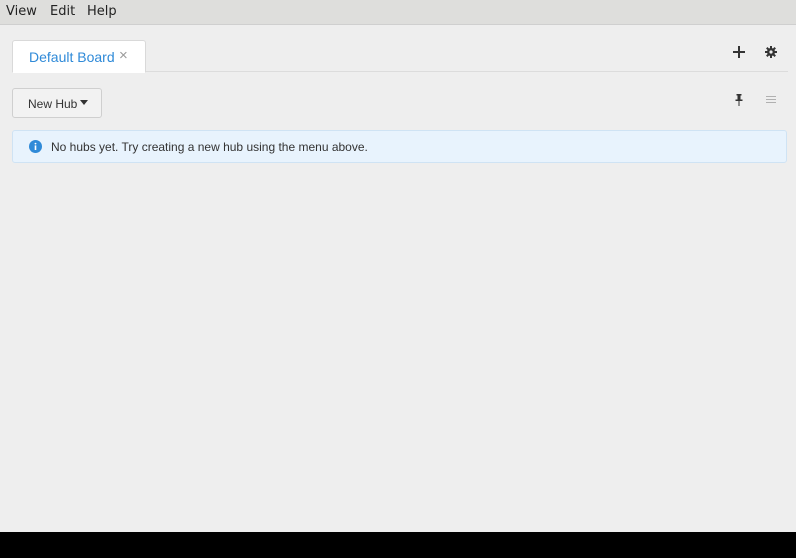 The height and width of the screenshot is (558, 796). I want to click on new-hub-button: New Hub, so click(57, 103).